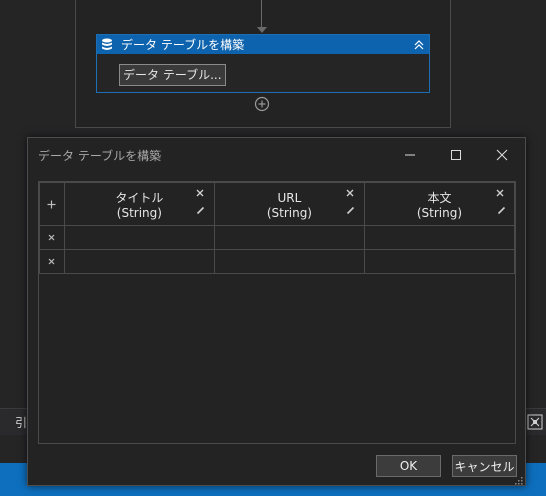 Image resolution: width=546 pixels, height=496 pixels. I want to click on grid-corner, so click(52, 204).